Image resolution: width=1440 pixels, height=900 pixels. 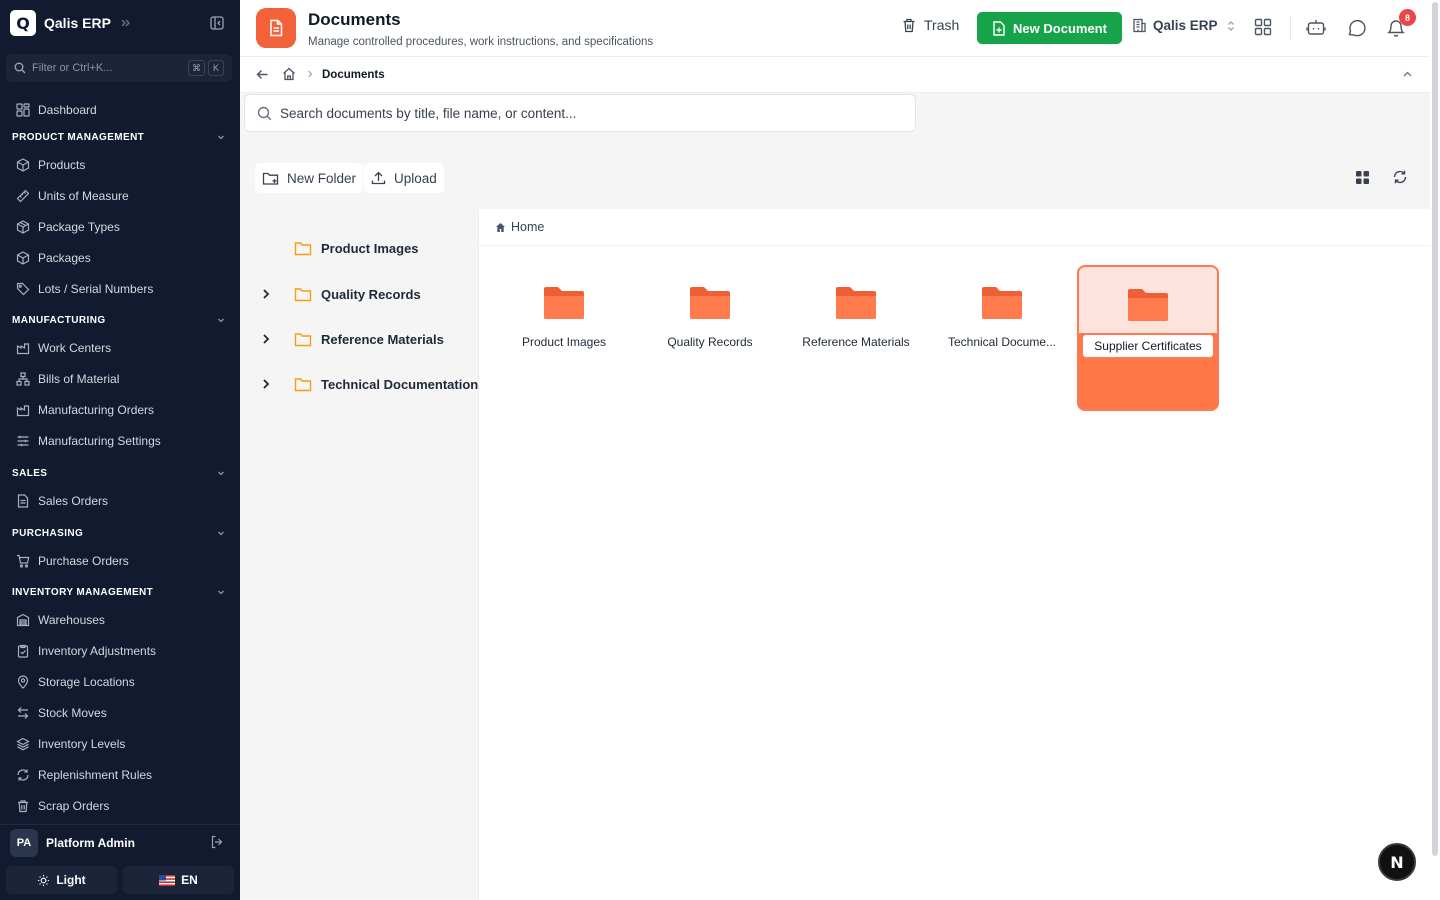 I want to click on tree-item-label: Quality Records, so click(x=371, y=294).